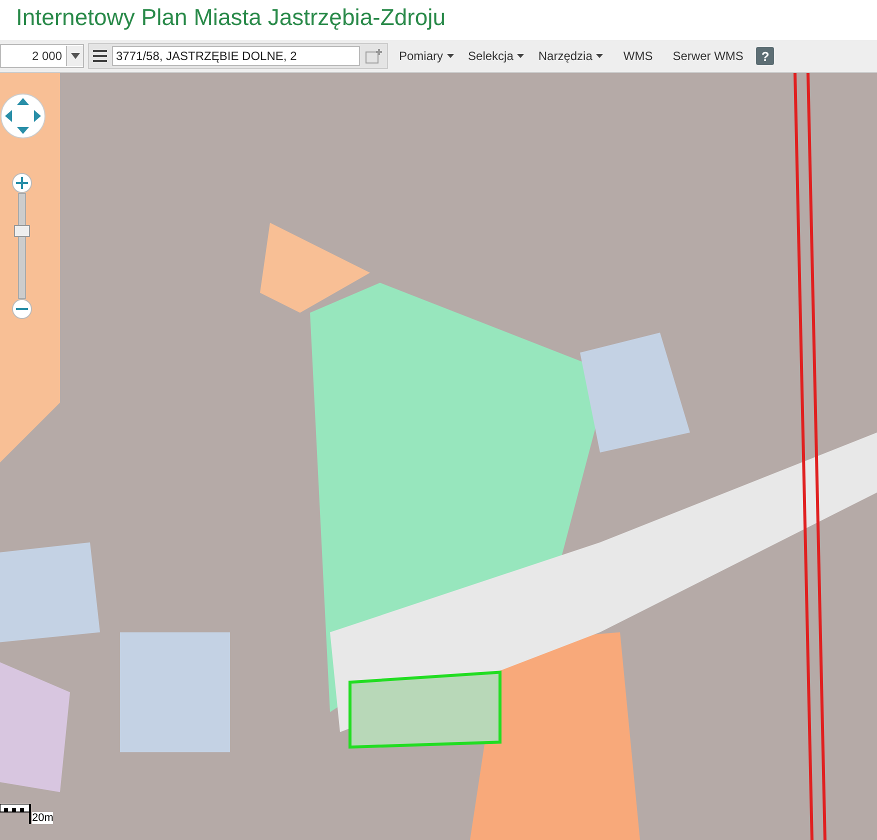  What do you see at coordinates (43, 818) in the screenshot?
I see `scale-label: 20m` at bounding box center [43, 818].